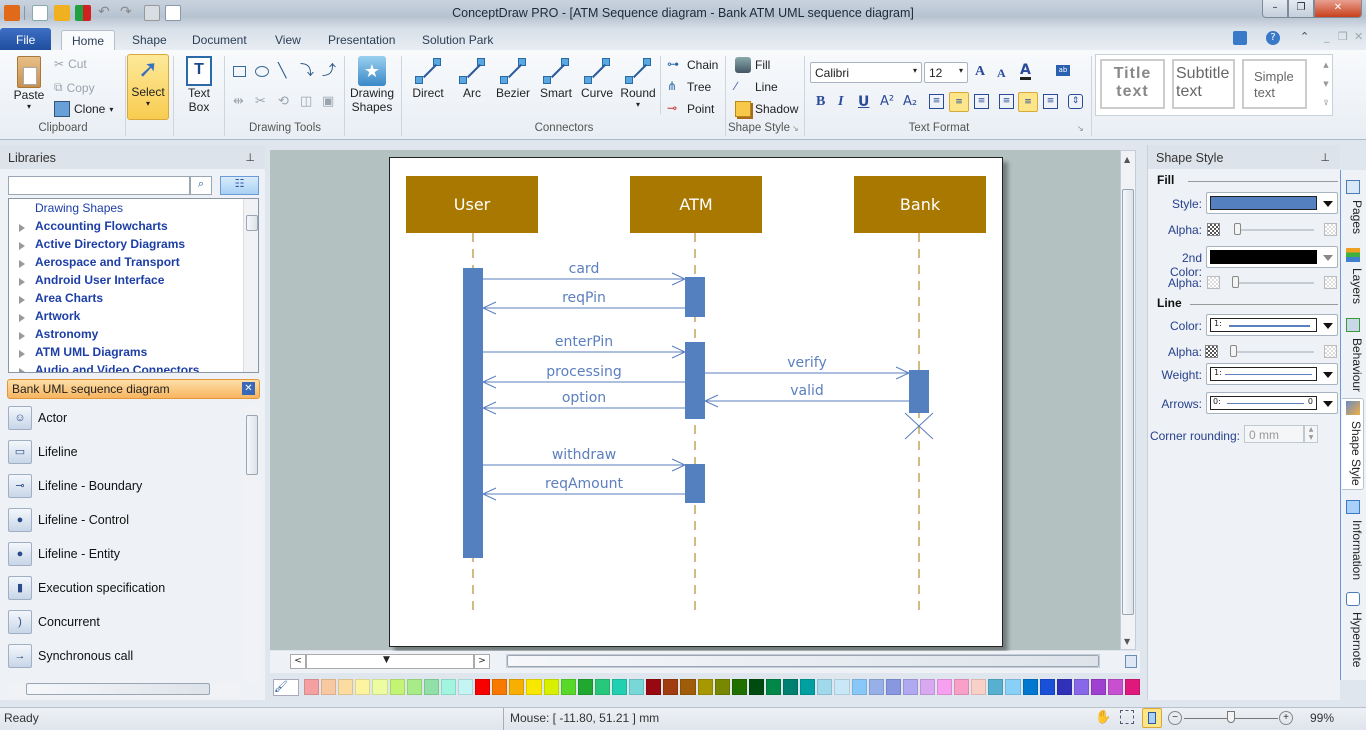 This screenshot has width=1366, height=730. I want to click on fill-button: Fill, so click(752, 65).